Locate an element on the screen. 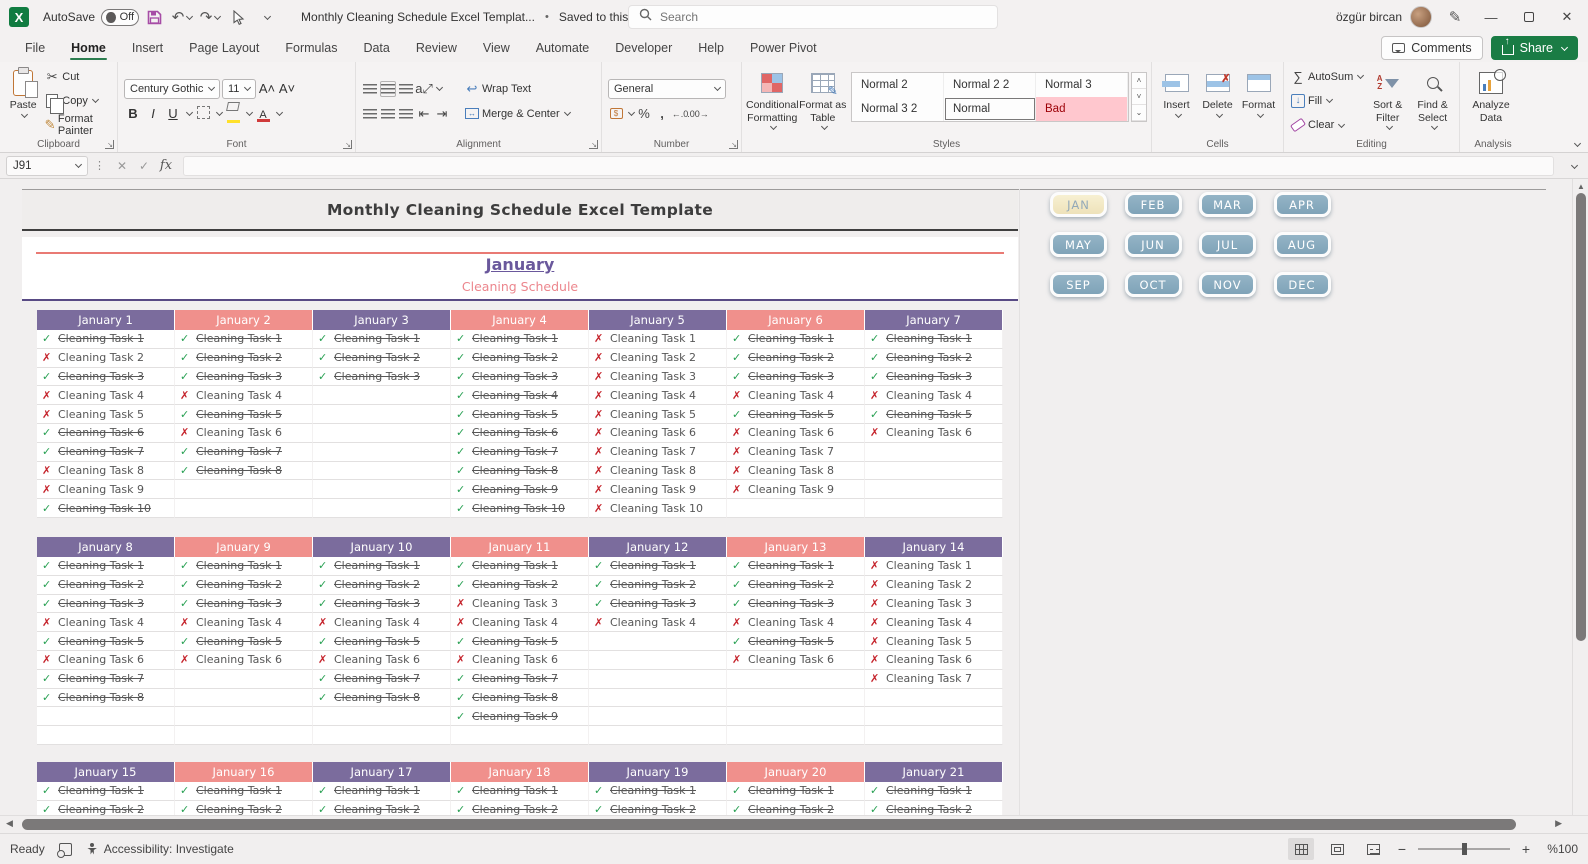 This screenshot has width=1588, height=864. style-normal: Normal is located at coordinates (990, 109).